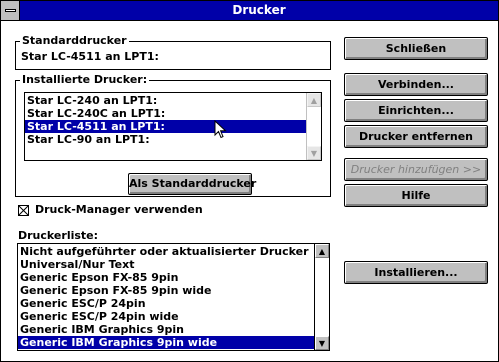 The height and width of the screenshot is (362, 499). I want to click on help-button: Hilfe, so click(416, 195).